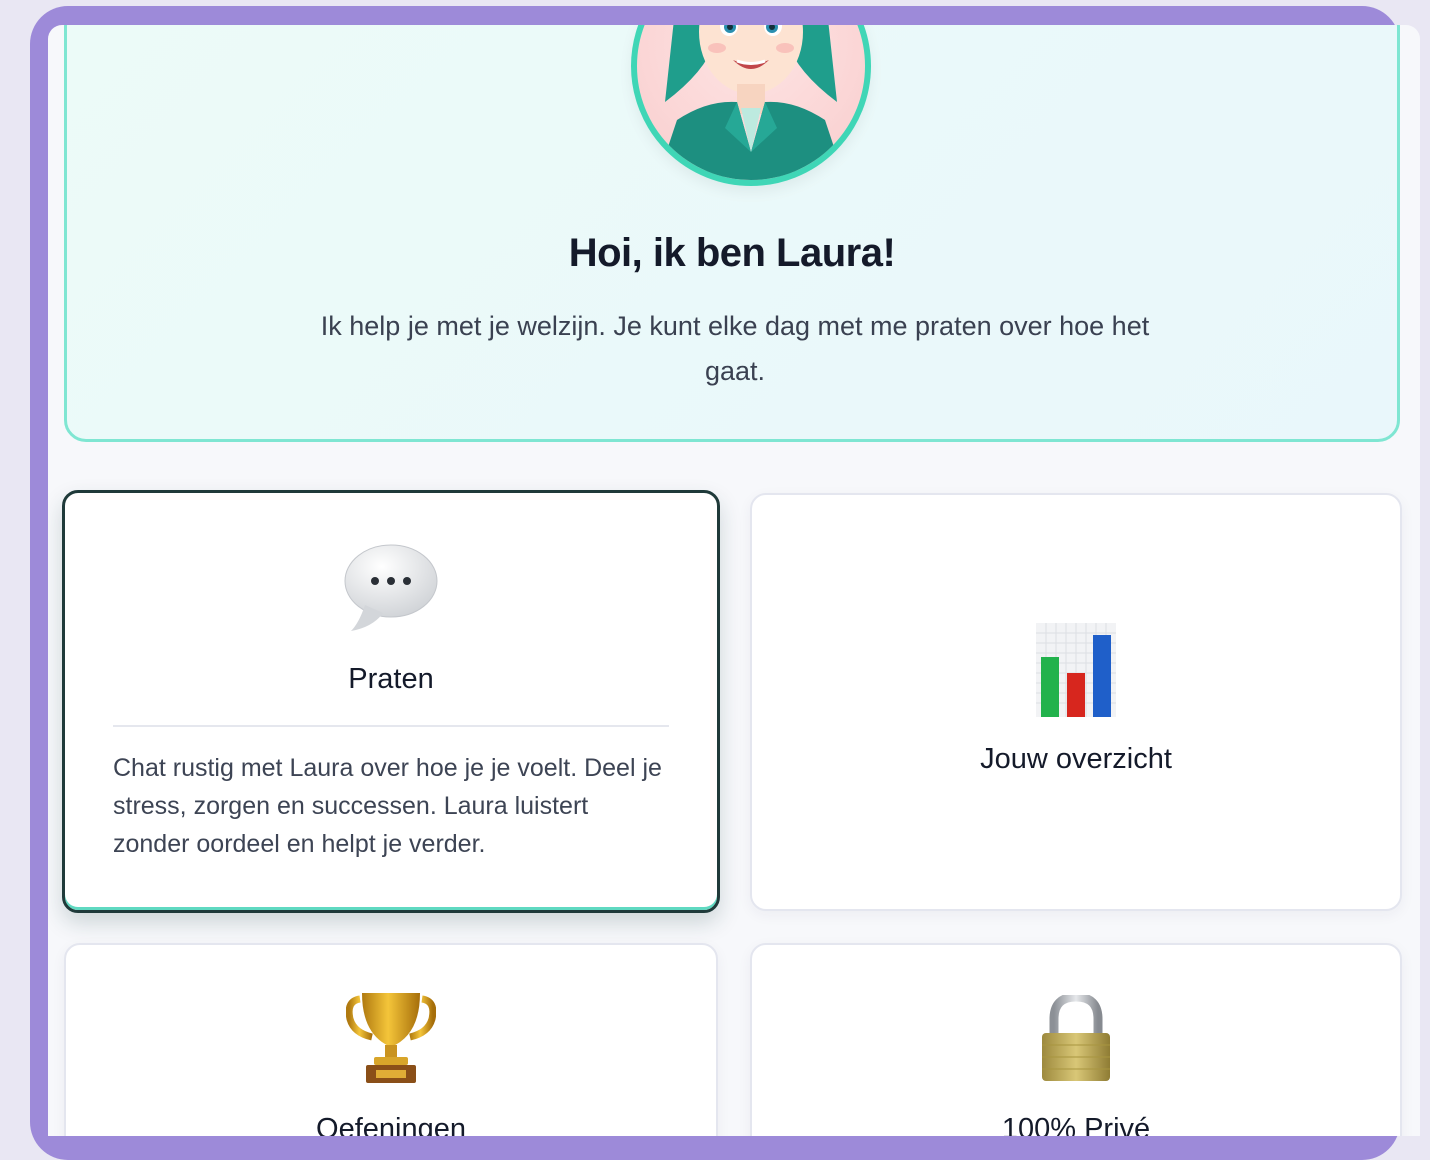  I want to click on bar-chart-icon, so click(1076, 670).